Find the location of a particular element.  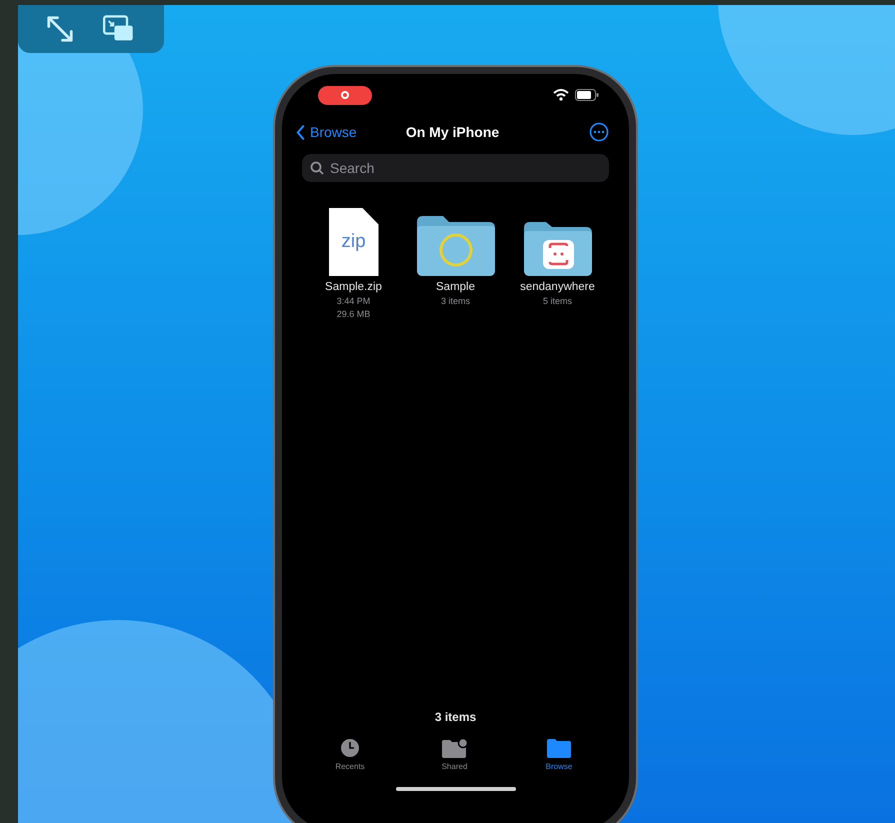

file-name: sendanywhere is located at coordinates (557, 287).